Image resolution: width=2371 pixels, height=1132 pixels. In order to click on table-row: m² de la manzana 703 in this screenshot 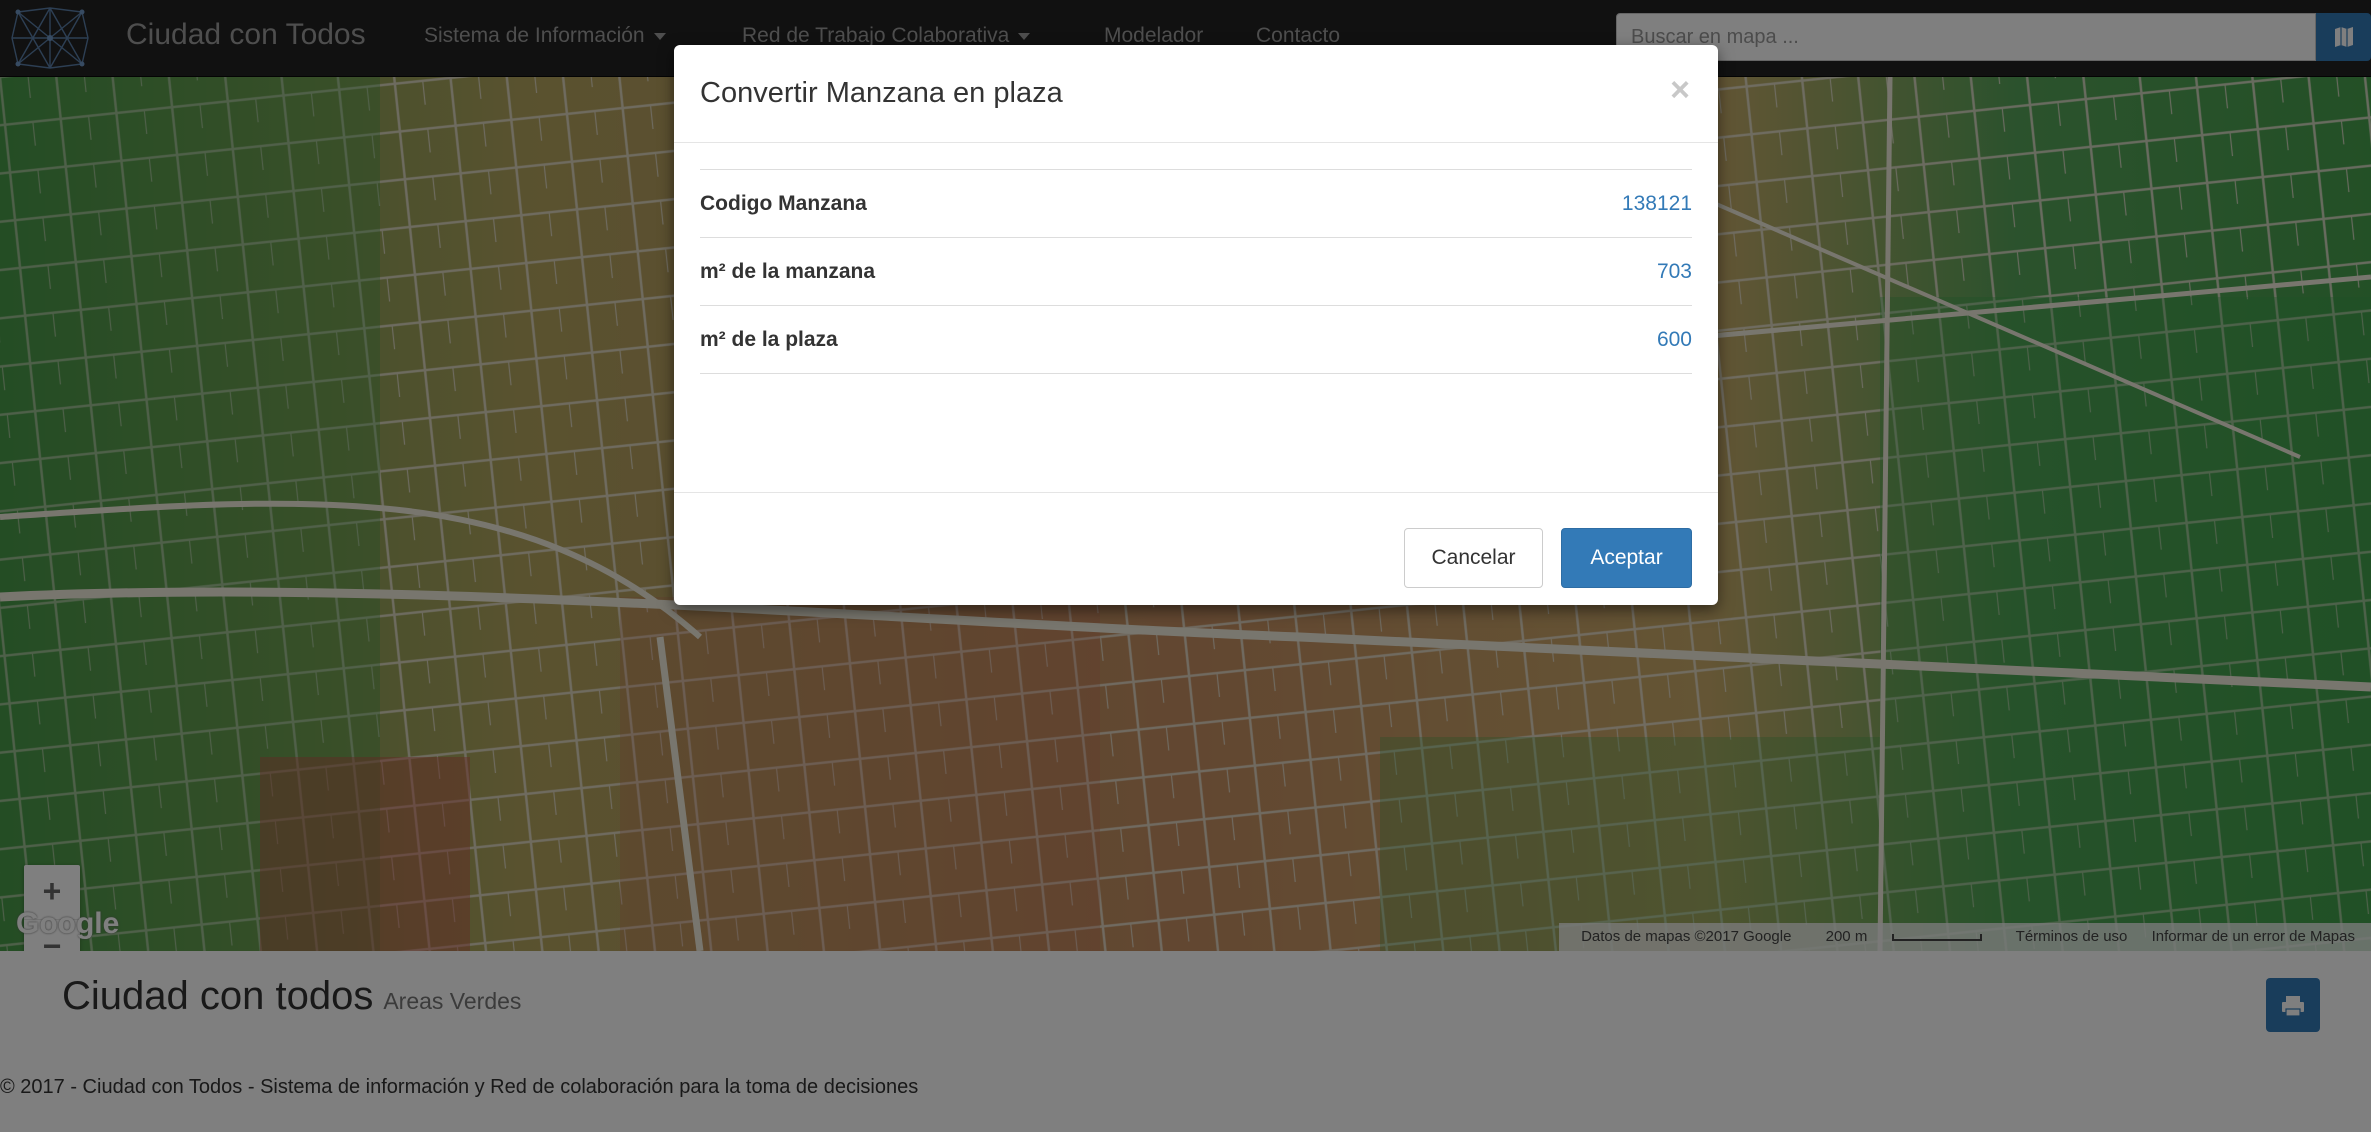, I will do `click(1196, 272)`.